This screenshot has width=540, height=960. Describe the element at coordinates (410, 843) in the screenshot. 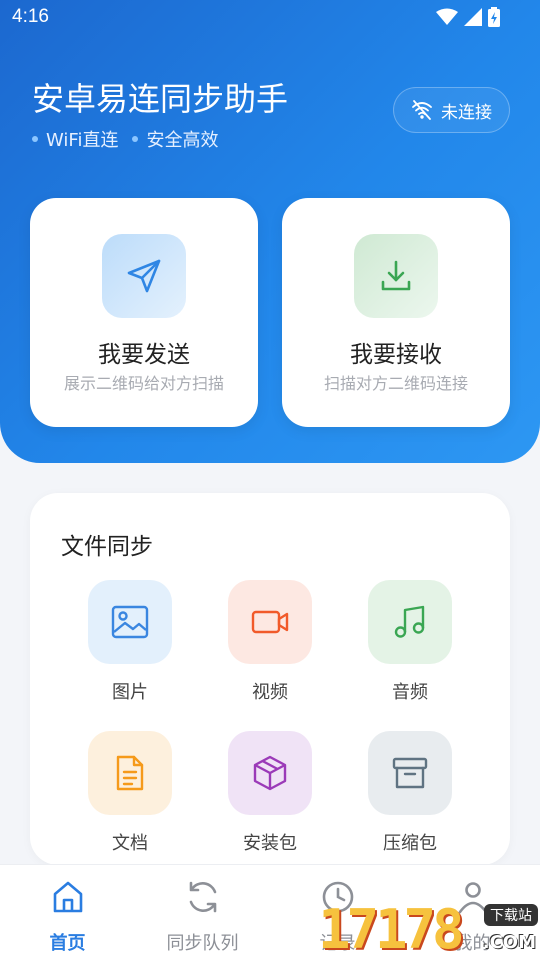

I see `file-type-label: 压缩包` at that location.